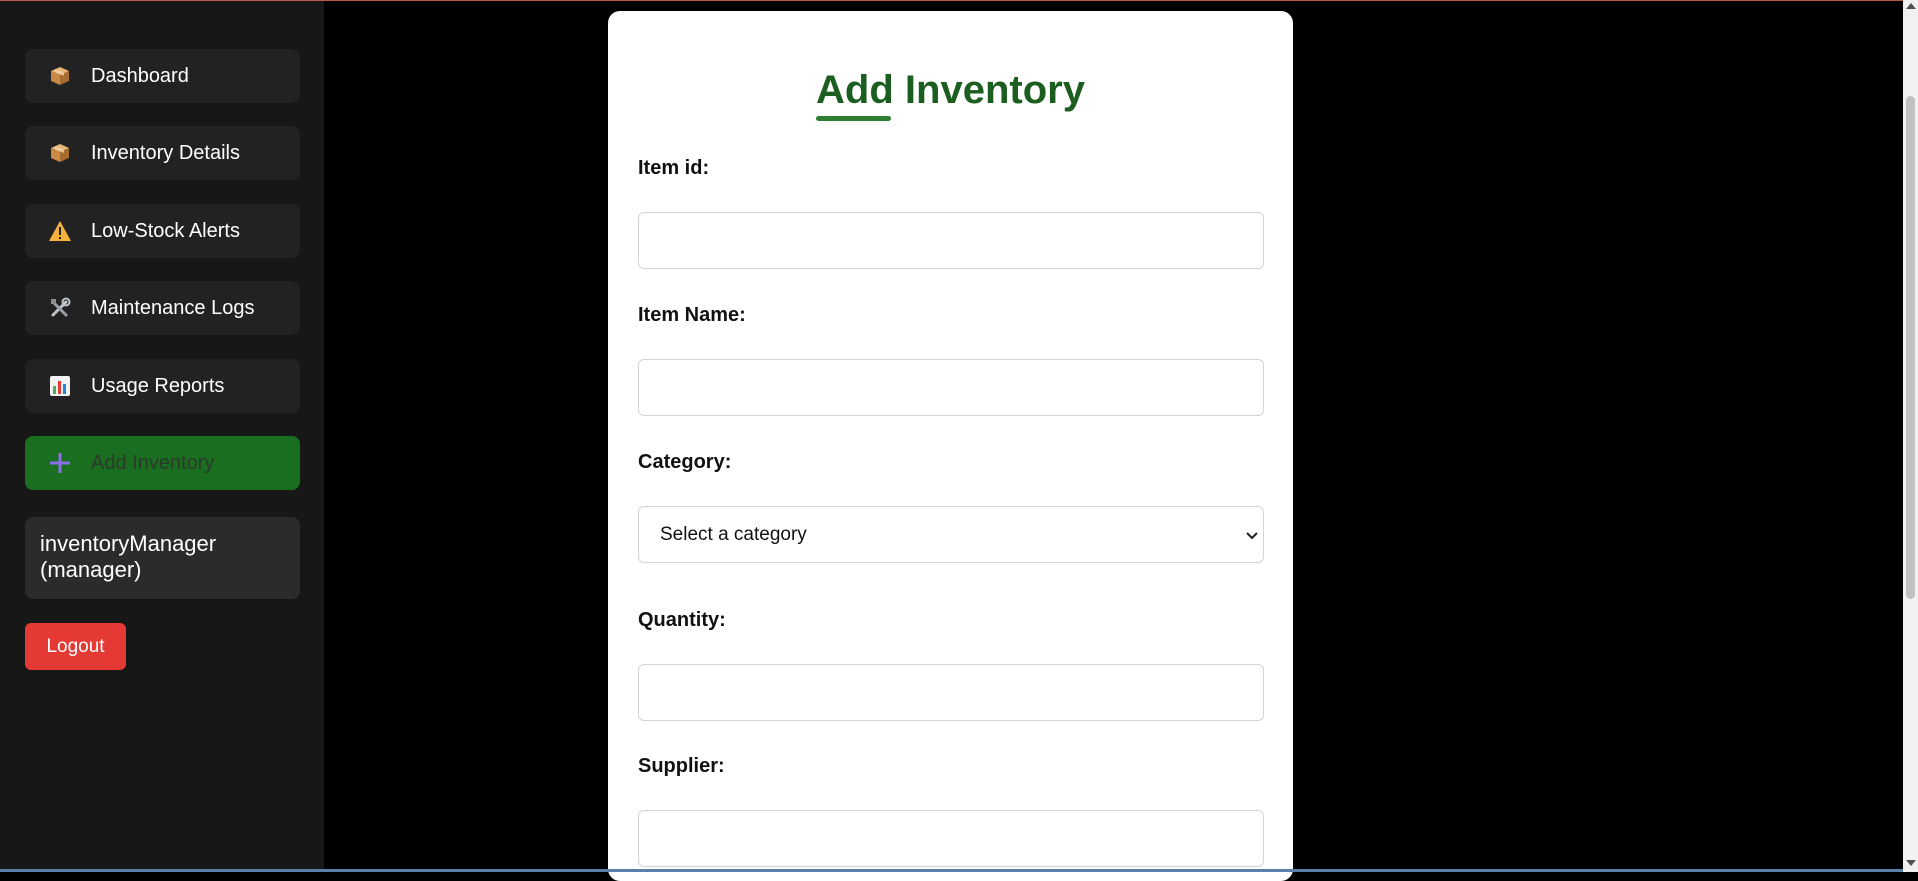 Image resolution: width=1918 pixels, height=881 pixels. What do you see at coordinates (140, 75) in the screenshot?
I see `sidebar-item-label: Dashboard` at bounding box center [140, 75].